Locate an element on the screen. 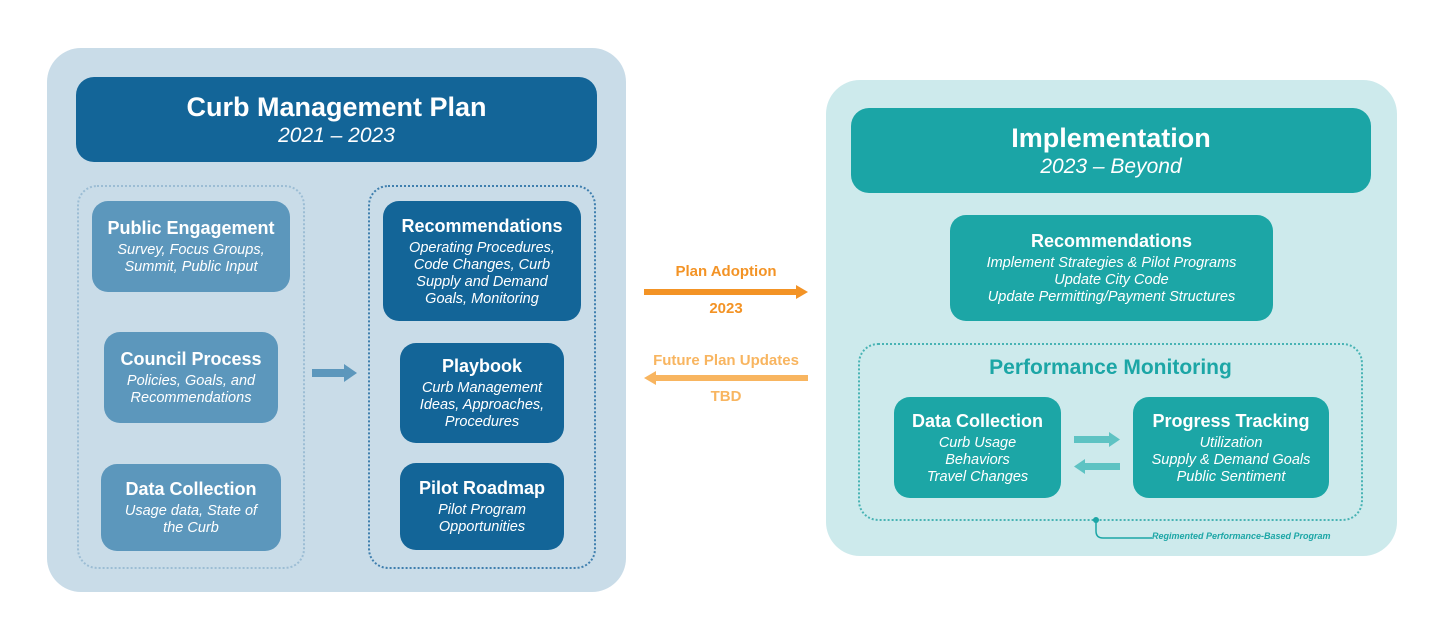 The image size is (1440, 631). plan-adoption-year: 2023 is located at coordinates (726, 308).